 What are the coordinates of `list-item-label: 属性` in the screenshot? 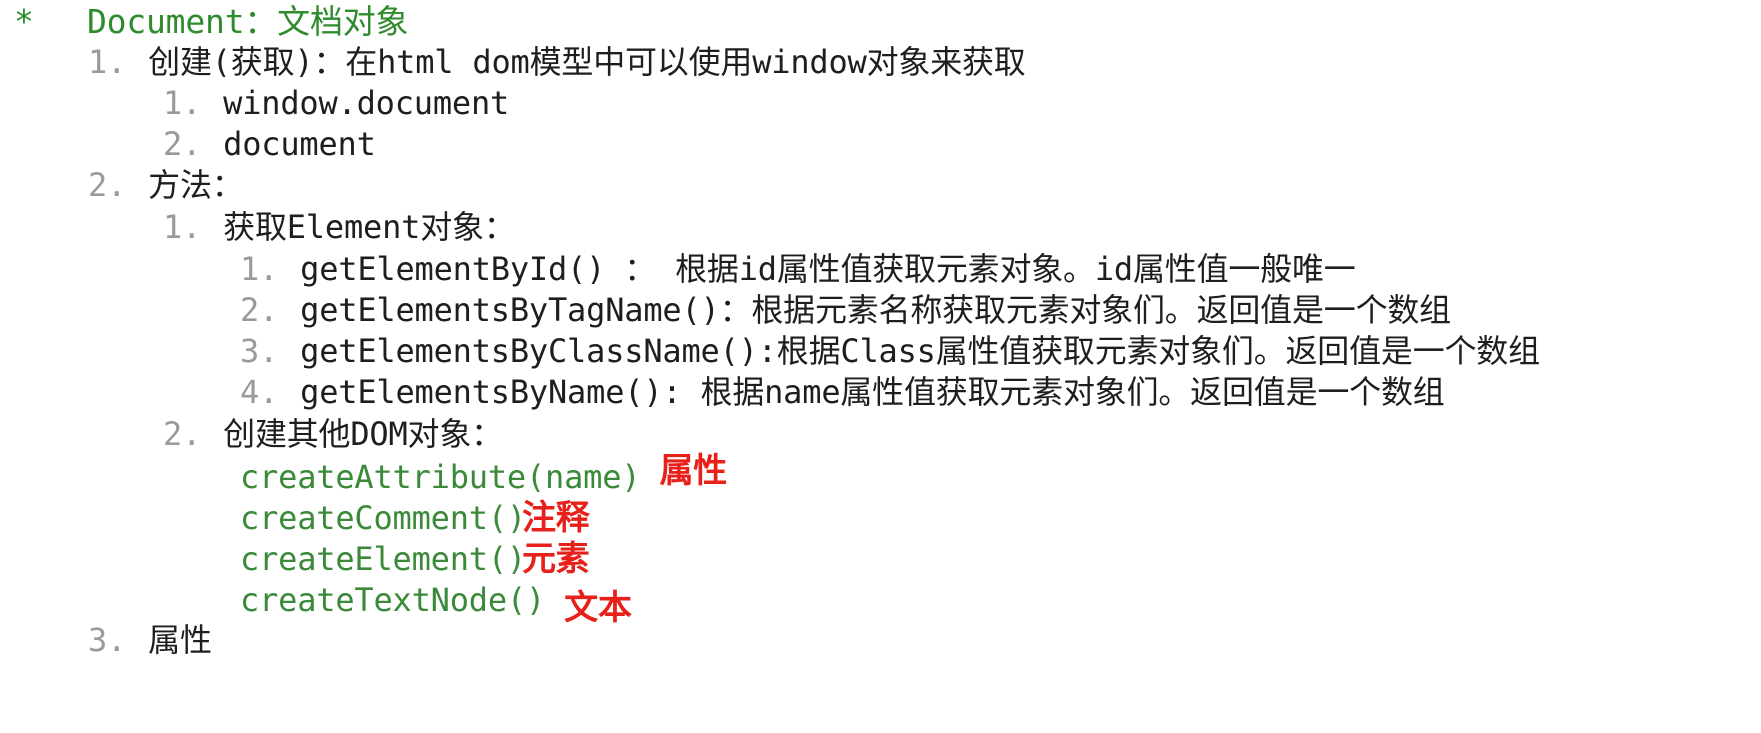 It's located at (180, 640).